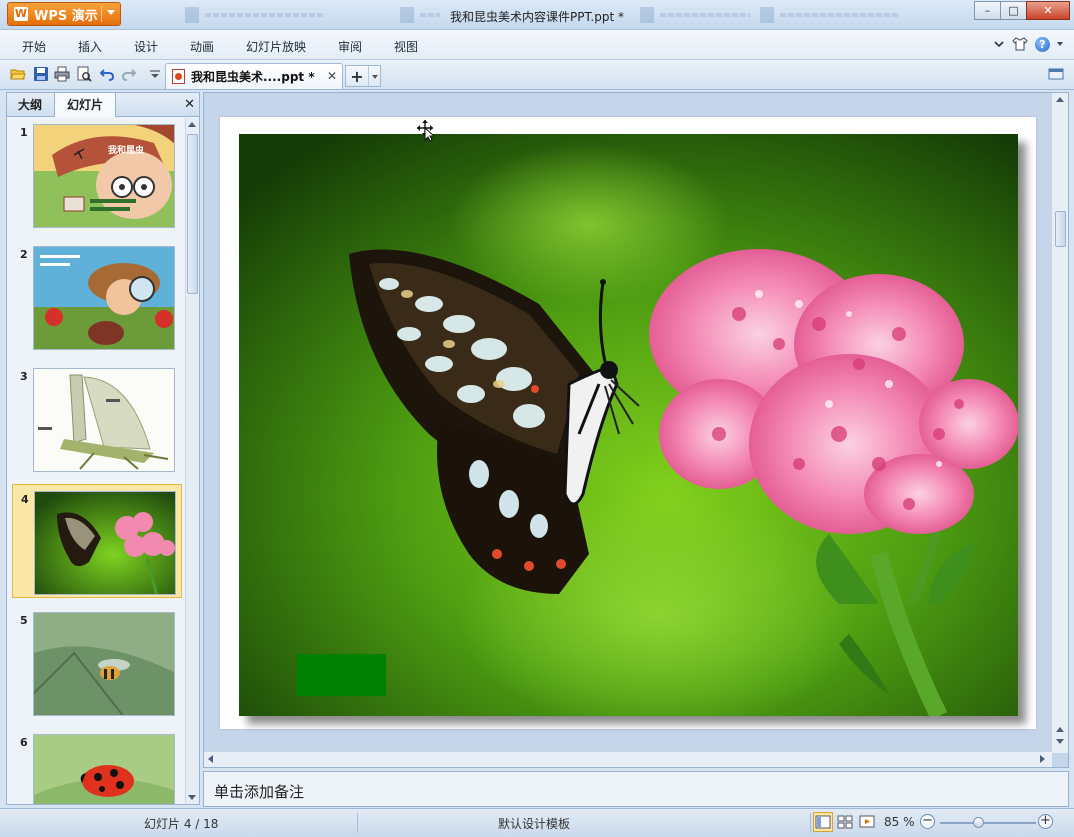 Image resolution: width=1074 pixels, height=837 pixels. Describe the element at coordinates (357, 76) in the screenshot. I see `plus-icon: +` at that location.